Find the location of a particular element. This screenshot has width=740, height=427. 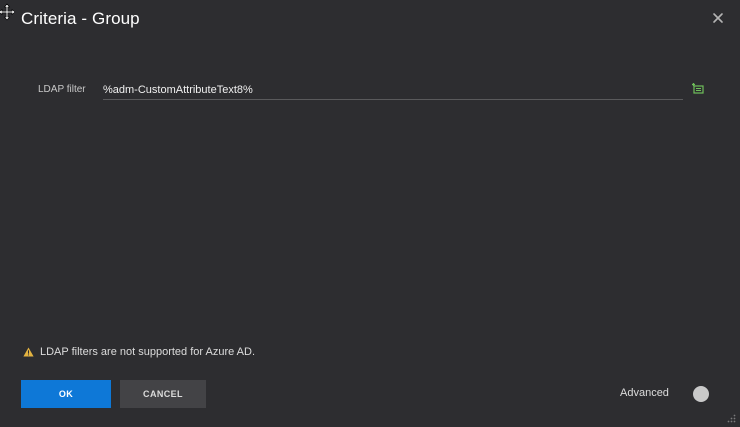

ldap-filter-row: LDAP filter is located at coordinates (370, 90).